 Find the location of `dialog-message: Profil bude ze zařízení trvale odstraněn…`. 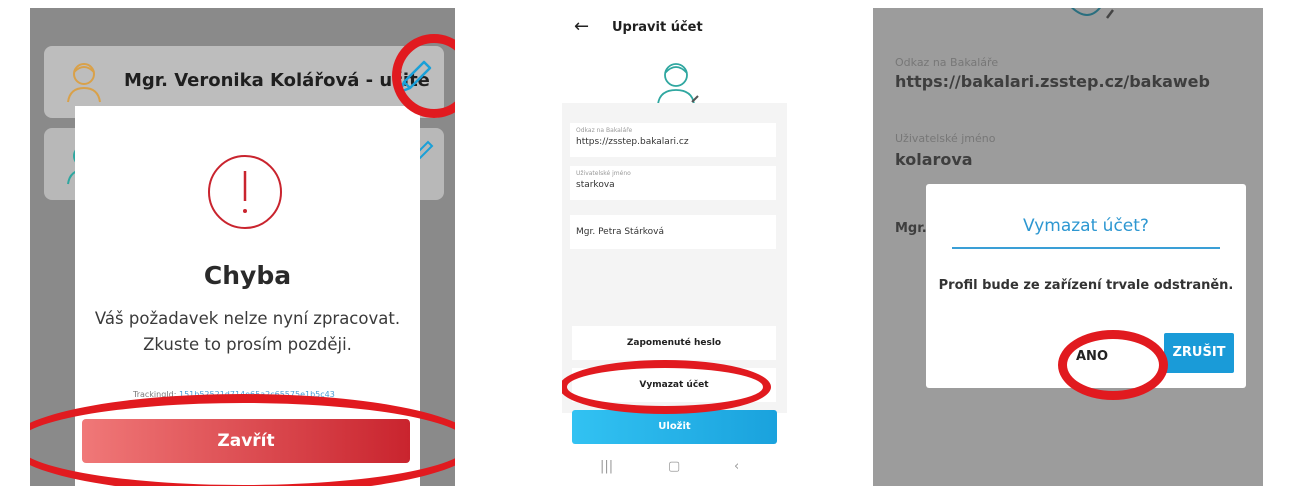

dialog-message: Profil bude ze zařízení trvale odstraněn… is located at coordinates (1086, 285).